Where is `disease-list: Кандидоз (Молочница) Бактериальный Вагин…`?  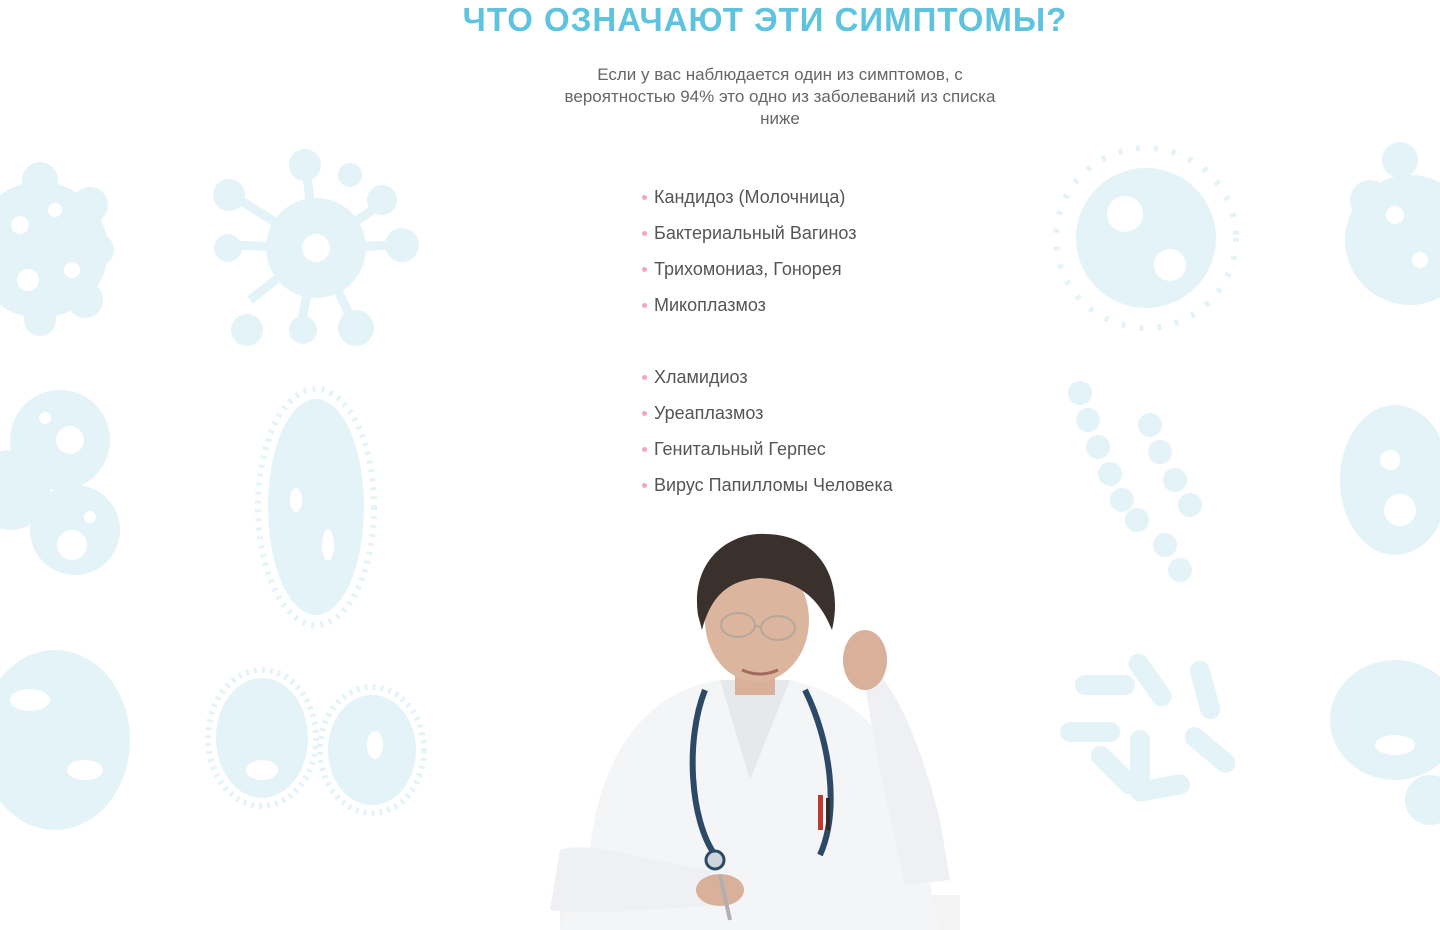
disease-list: Кандидоз (Молочница) Бактериальный Вагин… is located at coordinates (766, 346).